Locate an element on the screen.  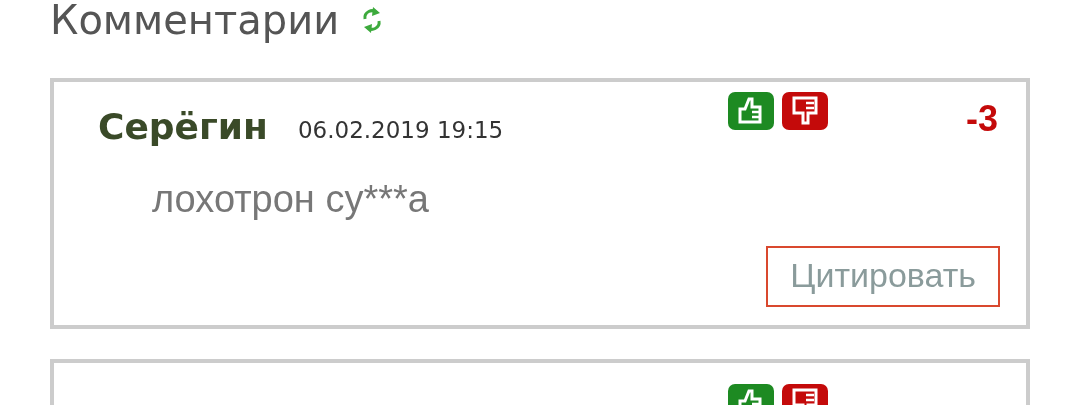
thumbs-up-icon is located at coordinates (751, 111).